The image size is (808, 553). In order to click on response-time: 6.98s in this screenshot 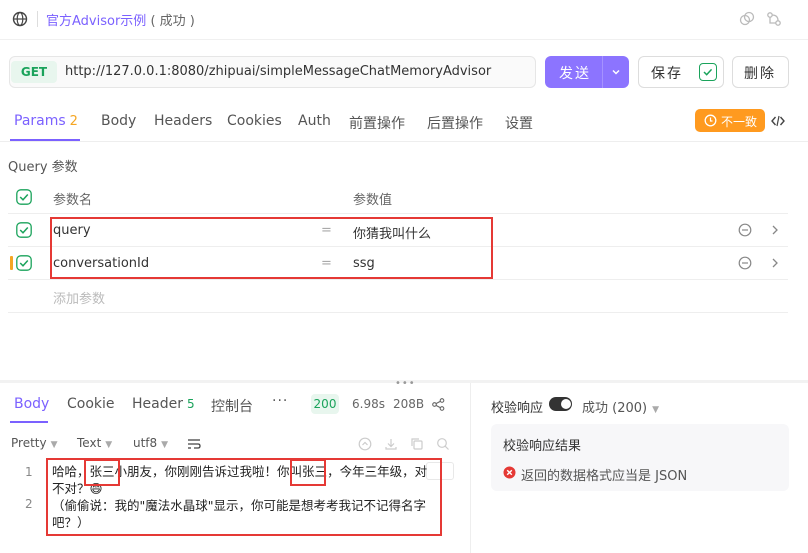, I will do `click(368, 404)`.